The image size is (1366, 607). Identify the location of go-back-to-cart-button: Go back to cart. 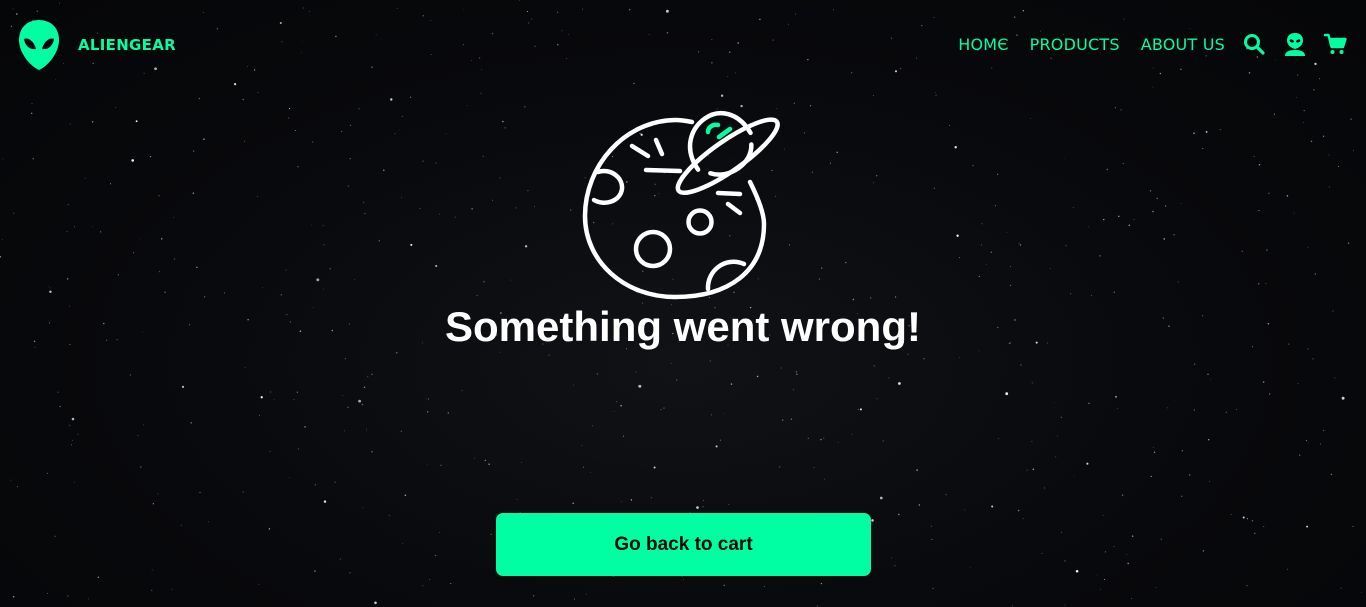
(683, 544).